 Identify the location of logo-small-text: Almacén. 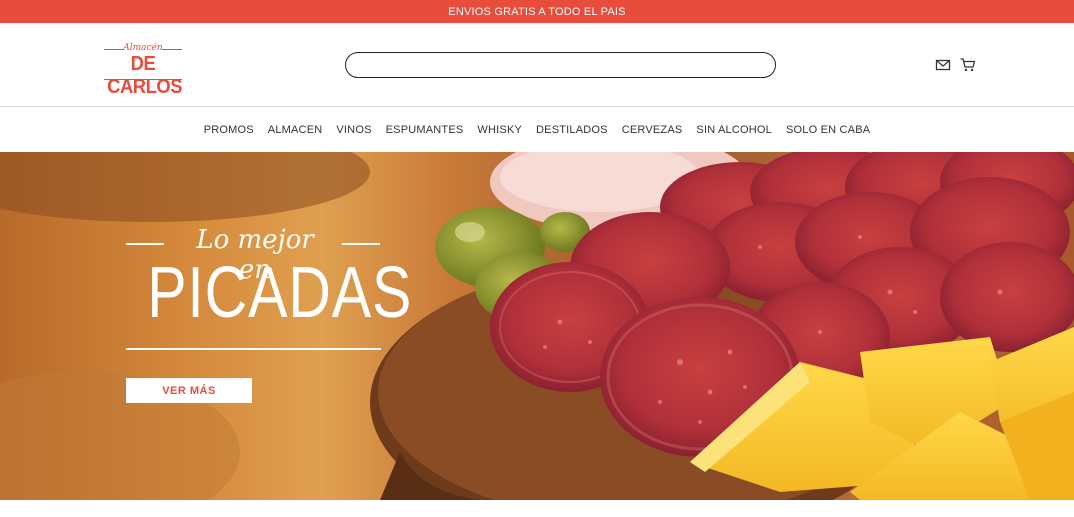
(143, 48).